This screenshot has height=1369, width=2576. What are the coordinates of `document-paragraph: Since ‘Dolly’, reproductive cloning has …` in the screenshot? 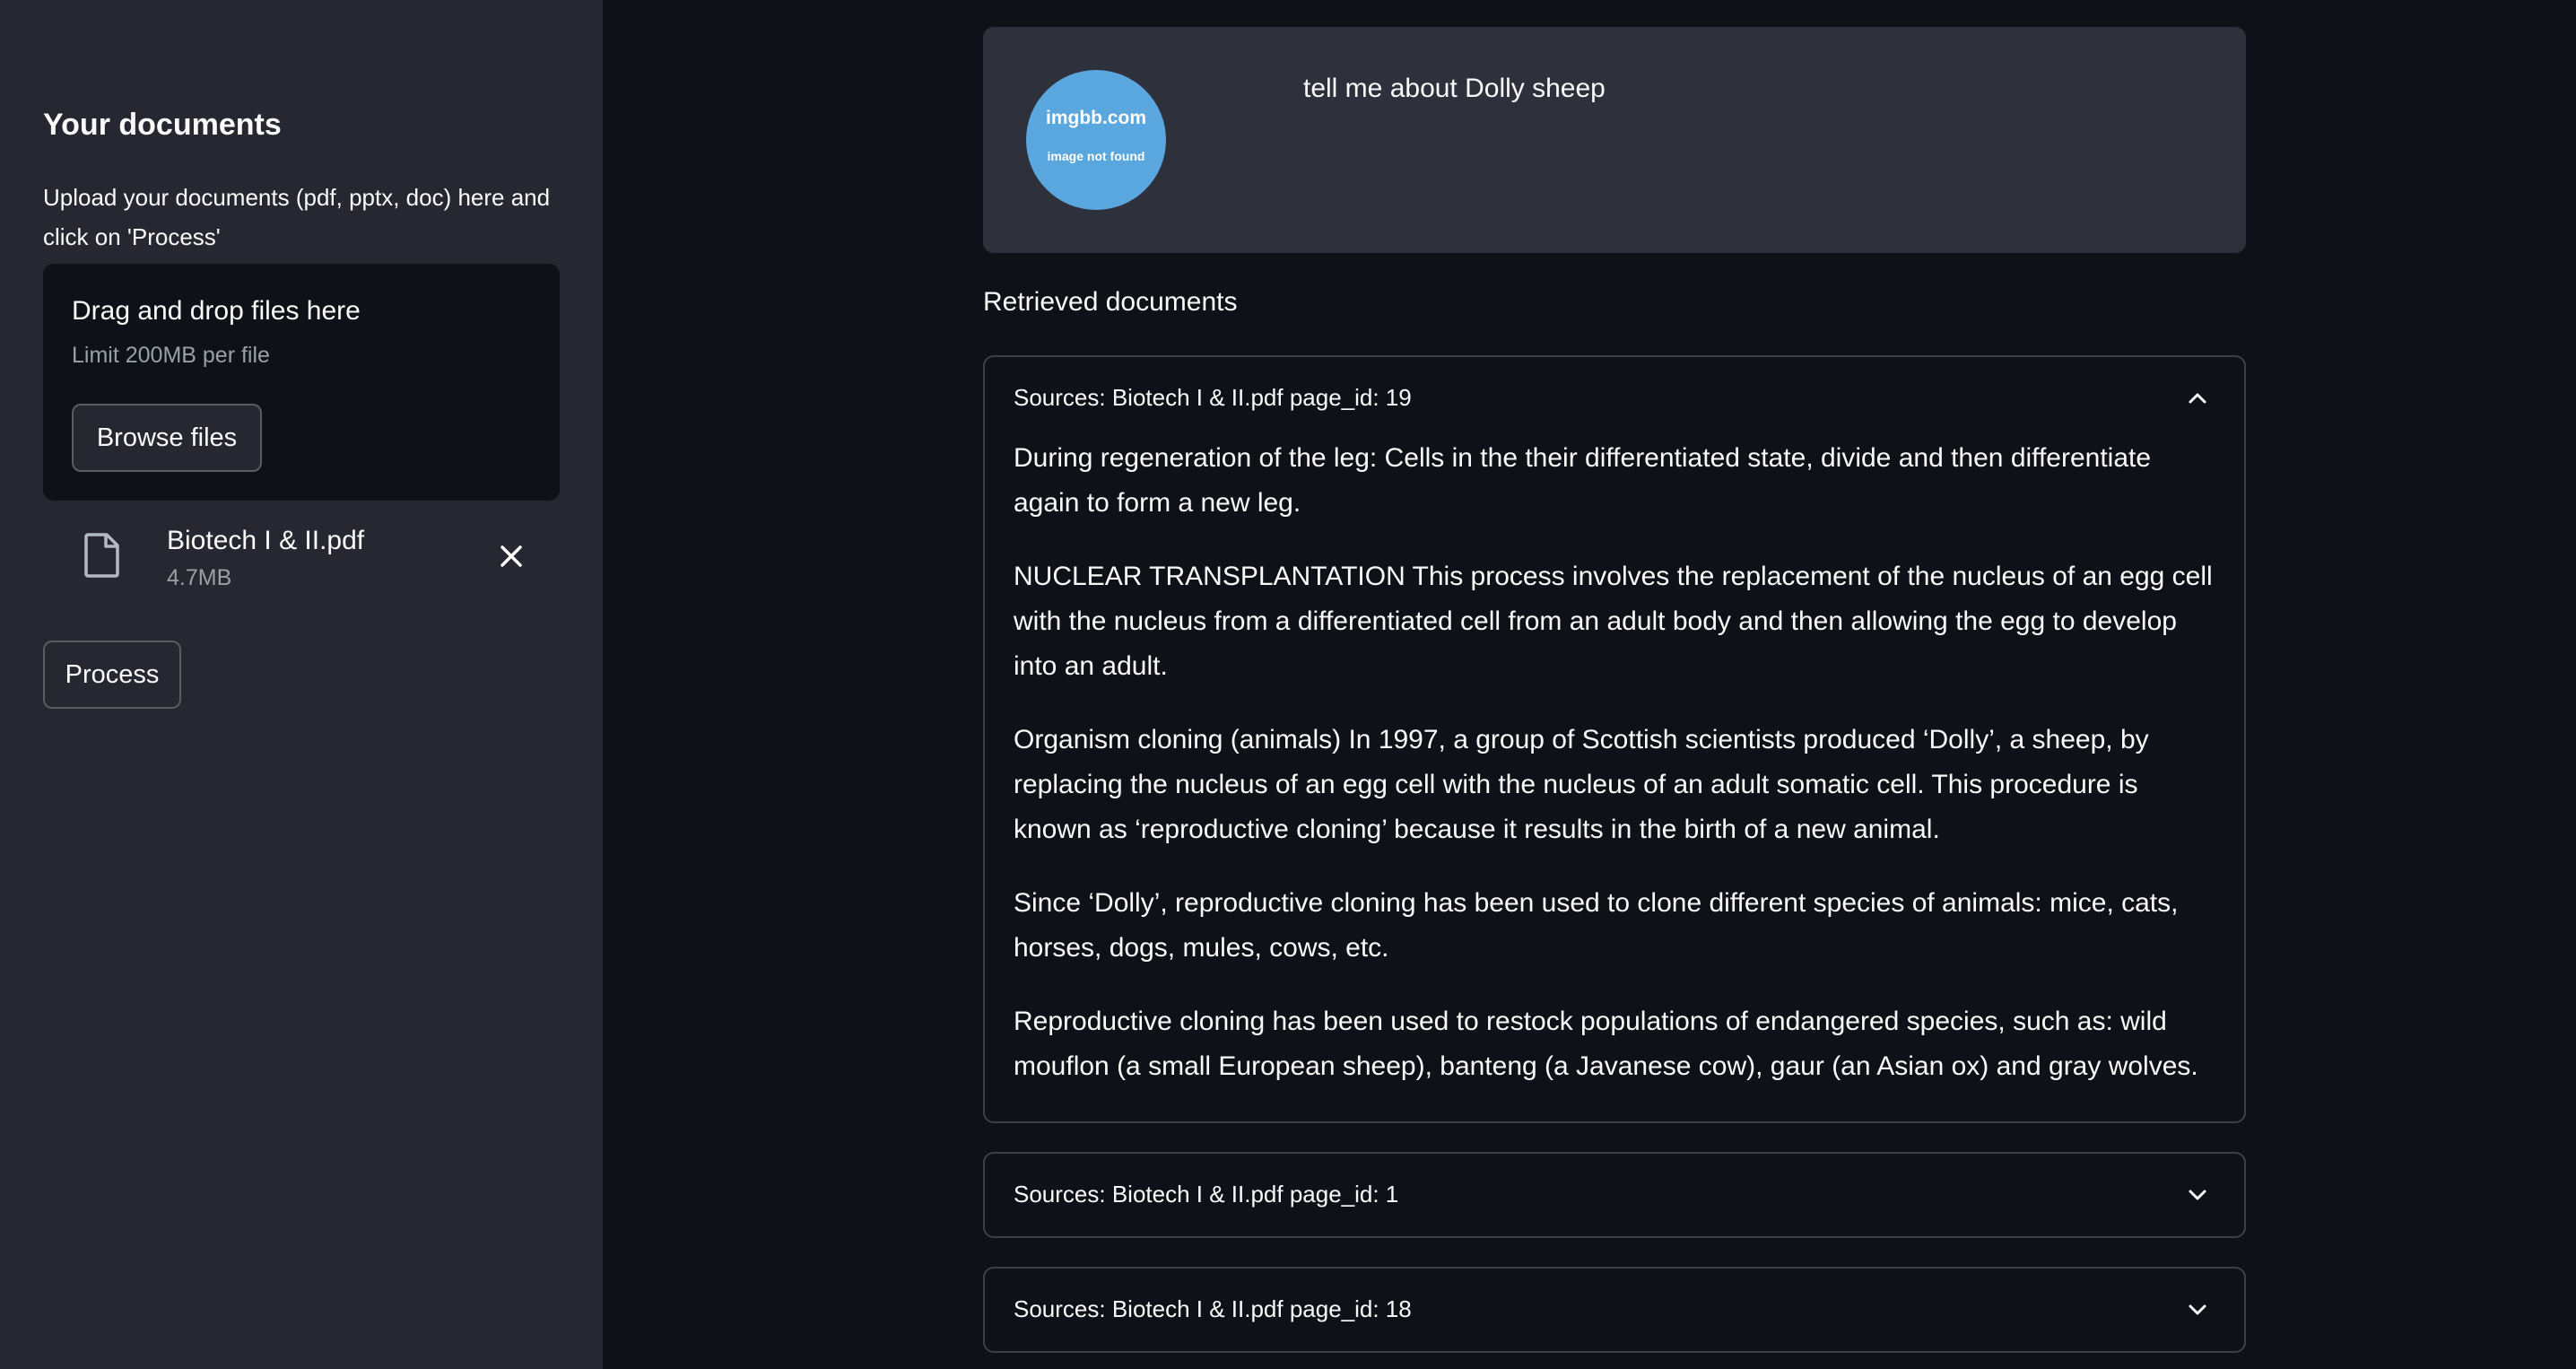 It's located at (1596, 926).